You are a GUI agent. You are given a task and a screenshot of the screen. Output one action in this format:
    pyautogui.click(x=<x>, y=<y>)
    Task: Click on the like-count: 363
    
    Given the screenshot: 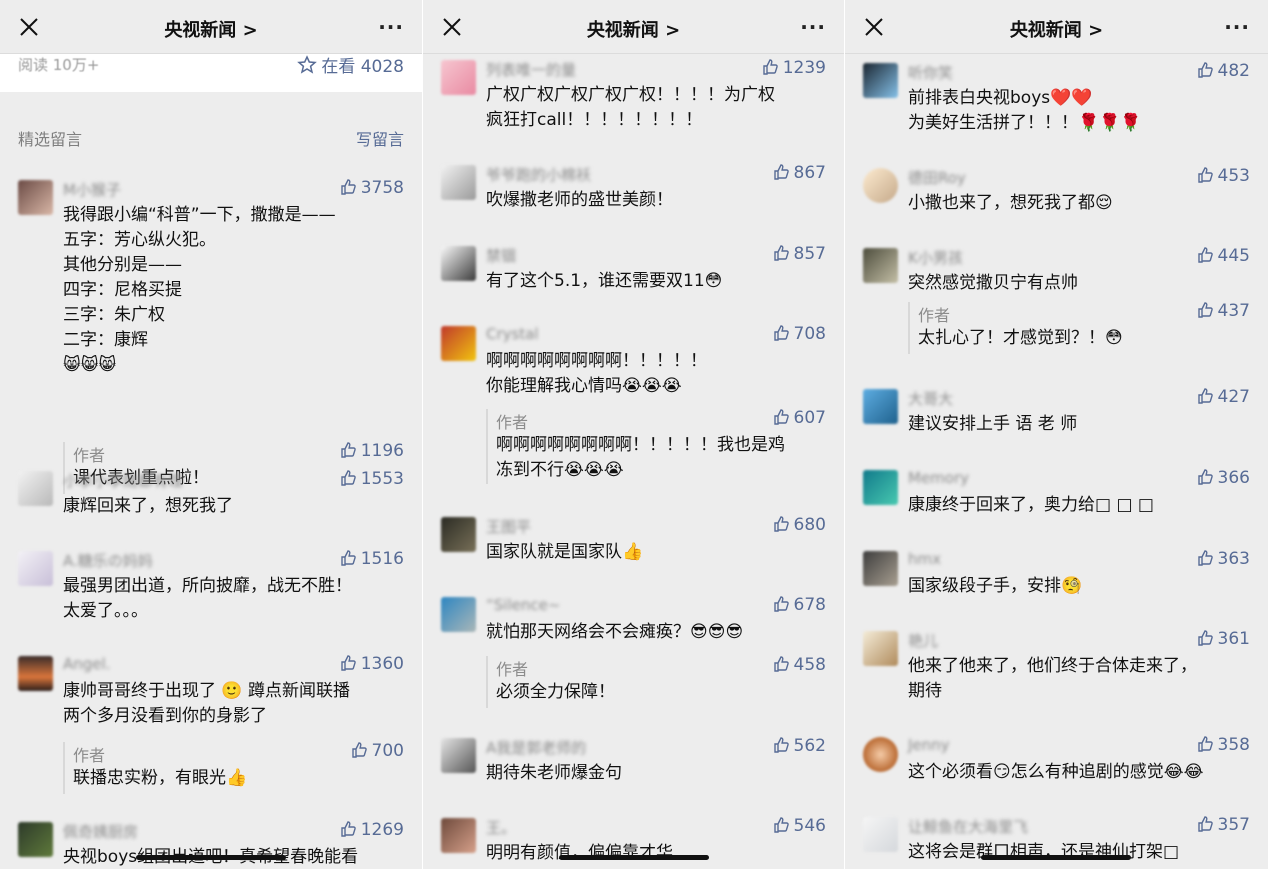 What is the action you would take?
    pyautogui.click(x=1233, y=559)
    